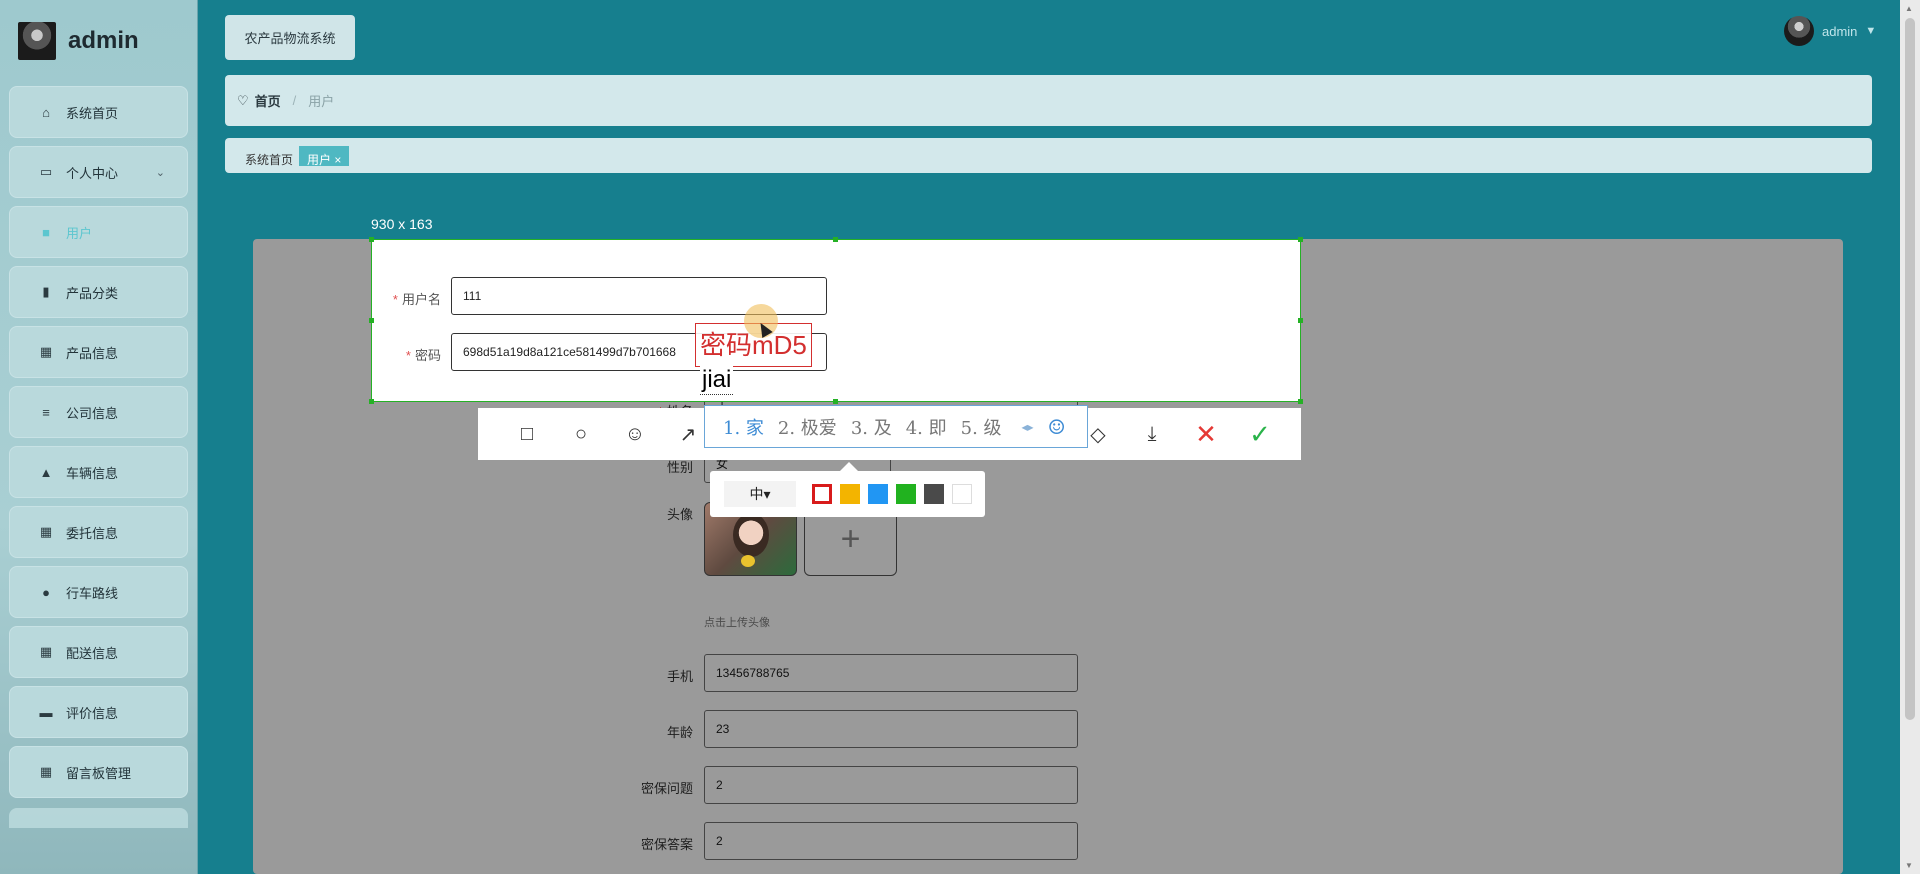 The image size is (1920, 874). What do you see at coordinates (807, 427) in the screenshot?
I see `ime-candidate: 2. 极爱` at bounding box center [807, 427].